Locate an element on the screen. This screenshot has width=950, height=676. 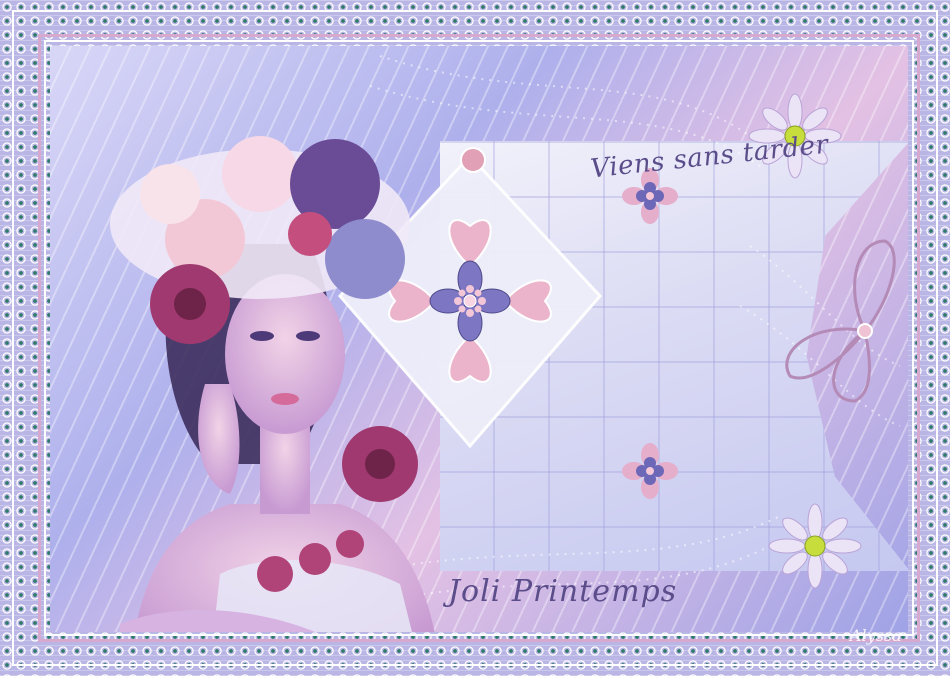
daisy-bottom-right is located at coordinates (815, 546).